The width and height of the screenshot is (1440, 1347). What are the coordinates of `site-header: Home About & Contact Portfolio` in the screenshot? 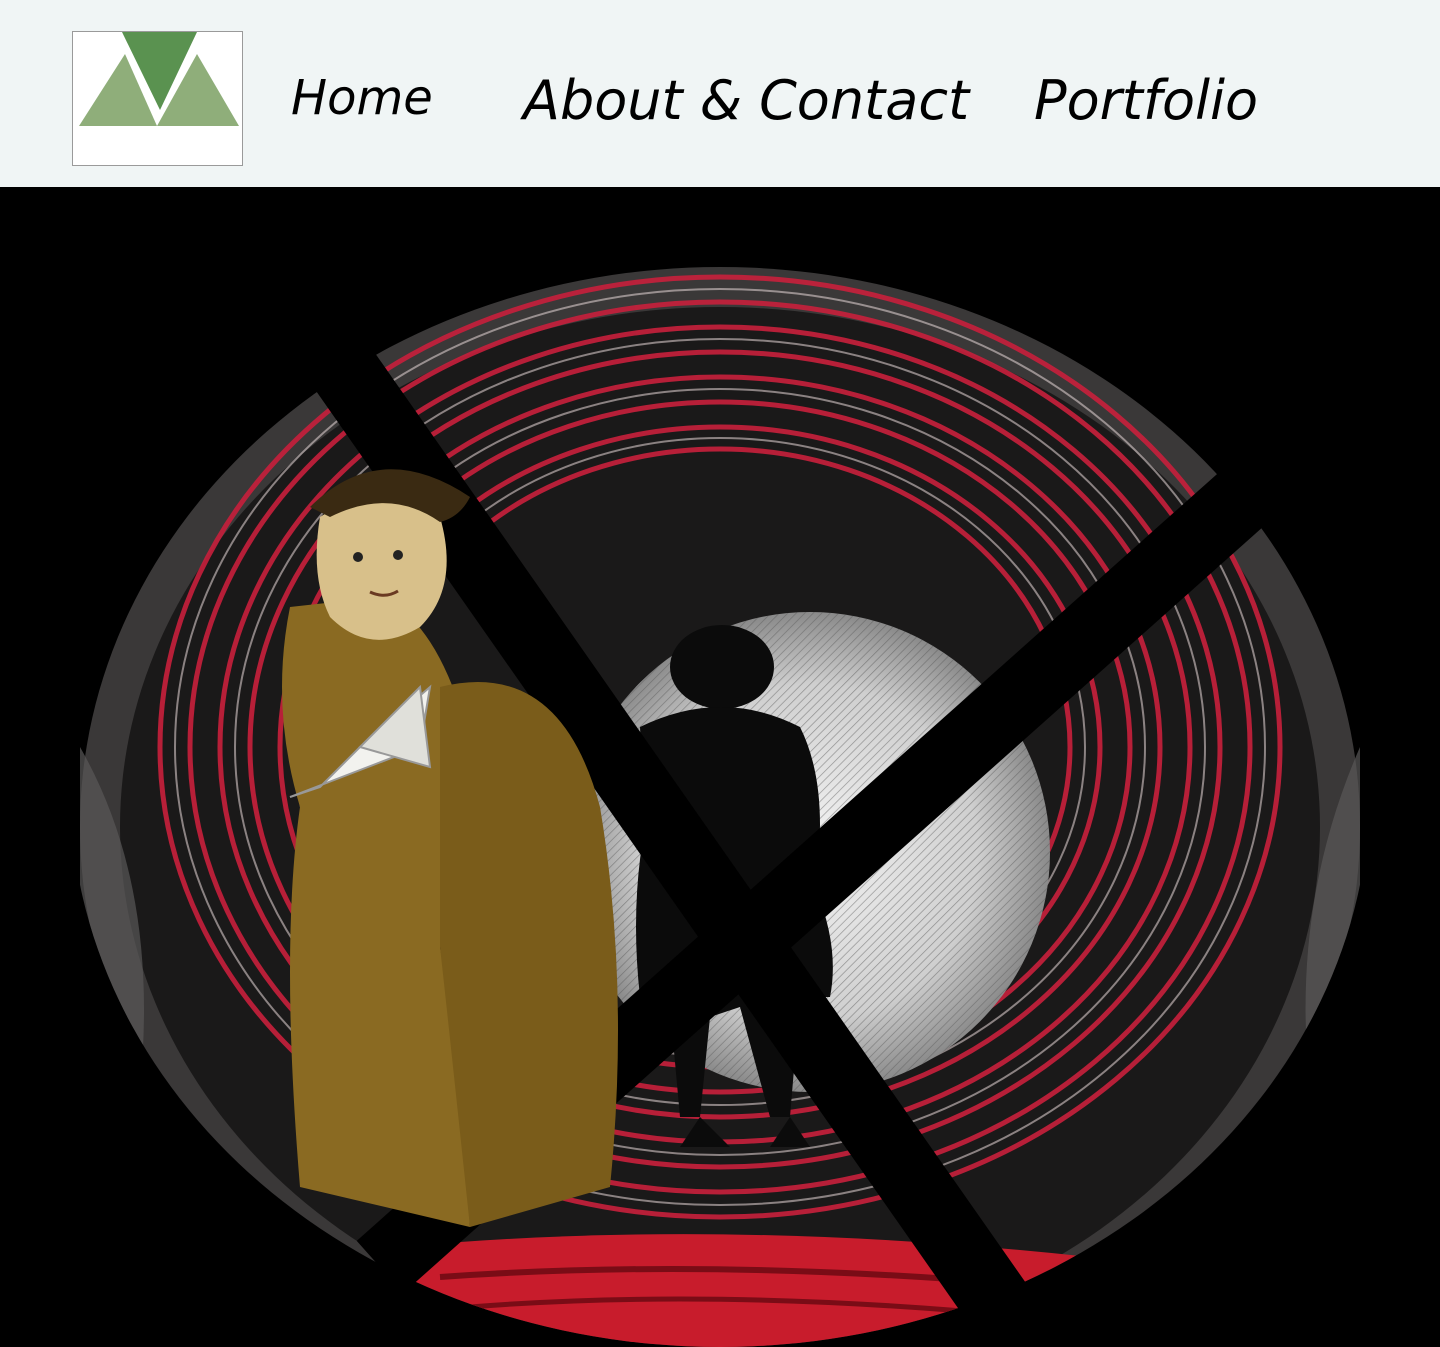 It's located at (720, 93).